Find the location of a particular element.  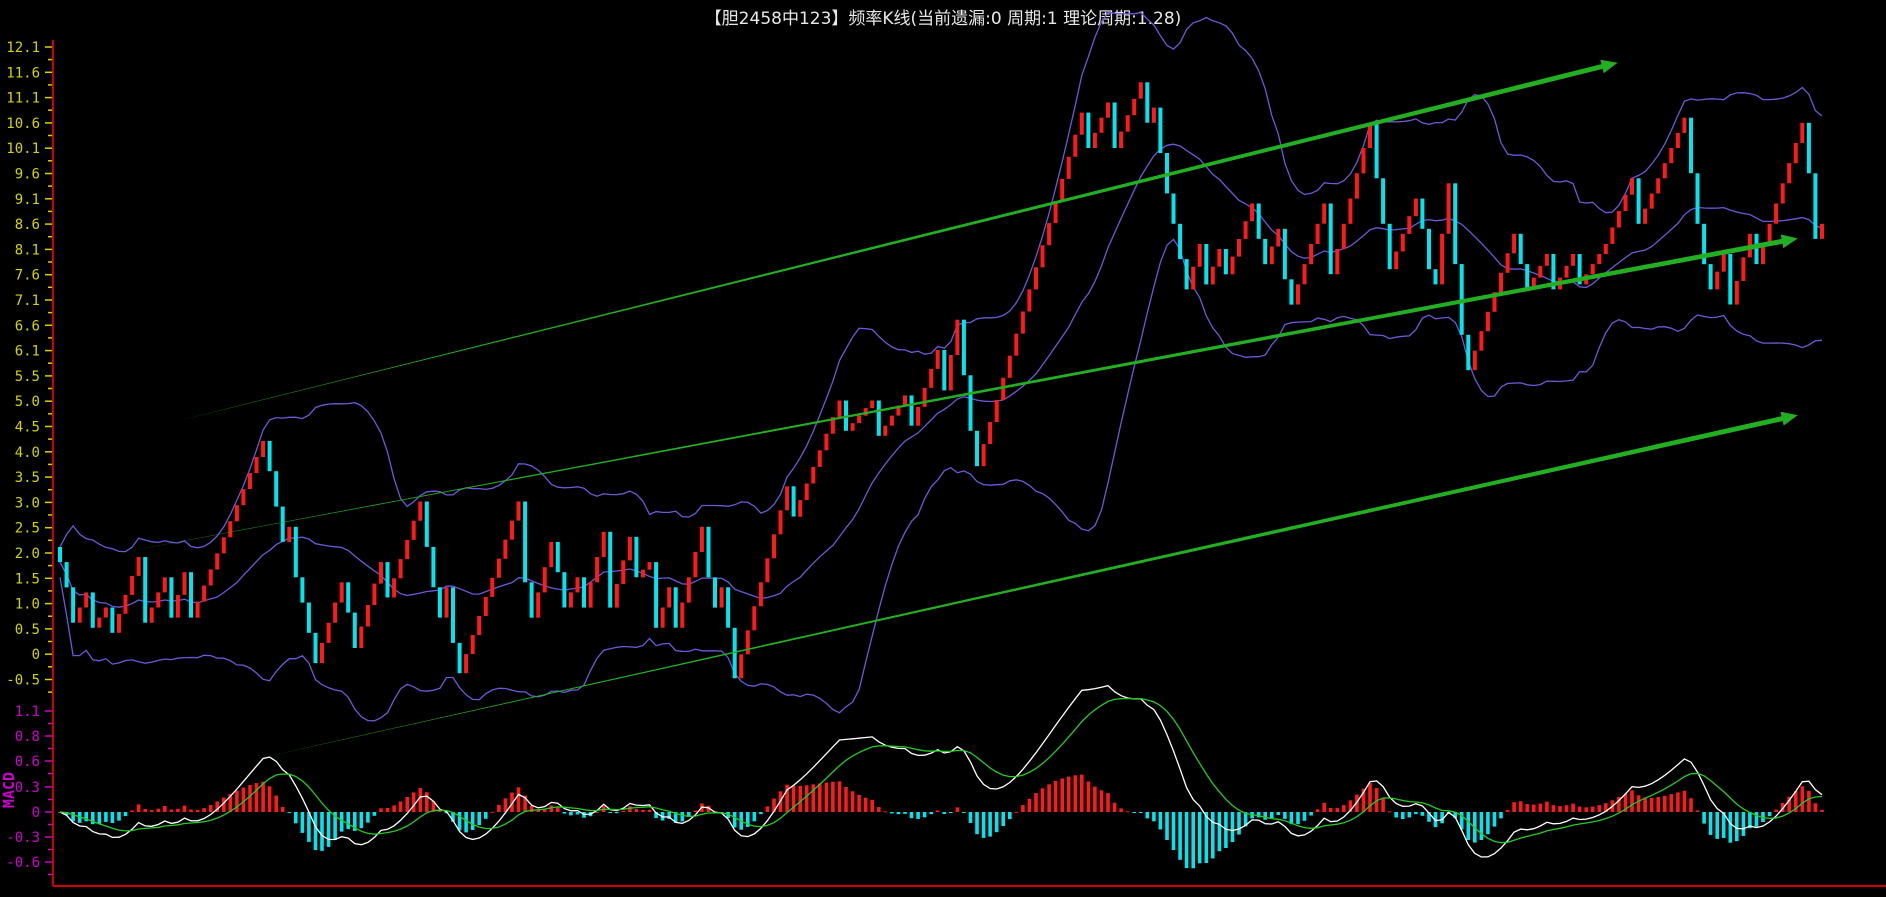

price-tick-label: 12.1 is located at coordinates (23, 48).